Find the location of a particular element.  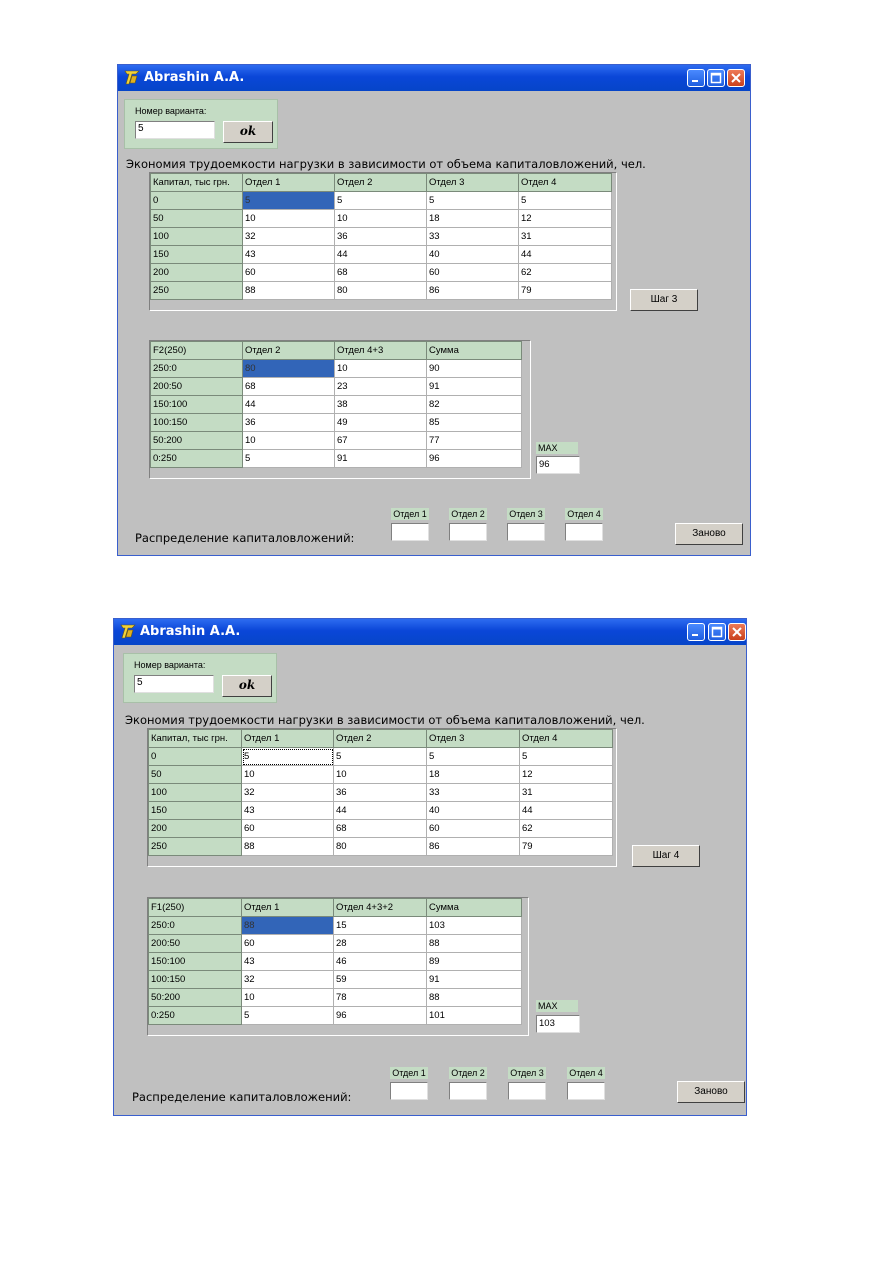

table-cell: 62 is located at coordinates (566, 828).